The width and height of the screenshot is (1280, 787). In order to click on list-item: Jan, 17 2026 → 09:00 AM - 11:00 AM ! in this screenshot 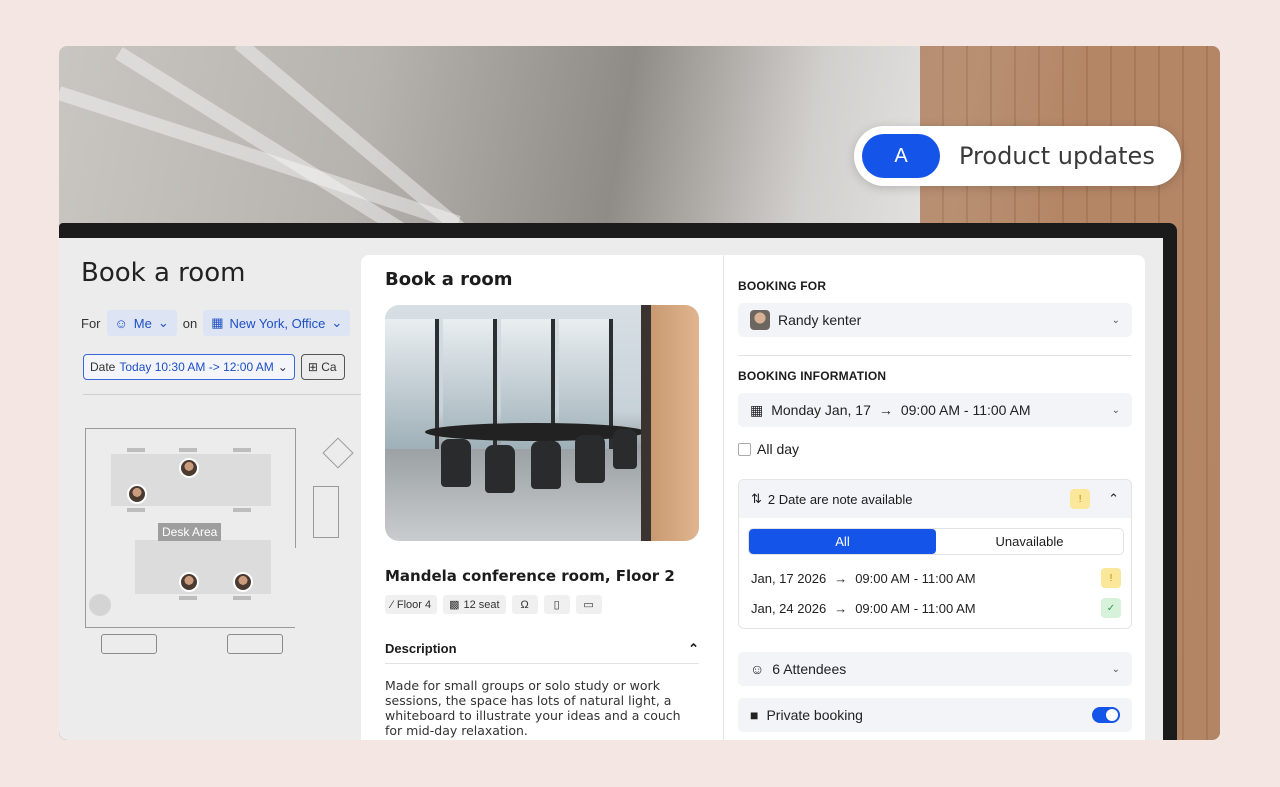, I will do `click(936, 578)`.